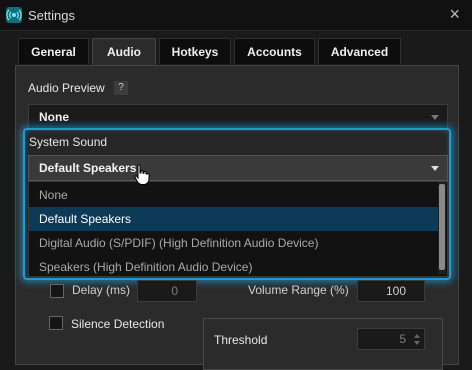 Image resolution: width=472 pixels, height=370 pixels. Describe the element at coordinates (241, 340) in the screenshot. I see `threshold-label: Threshold` at that location.